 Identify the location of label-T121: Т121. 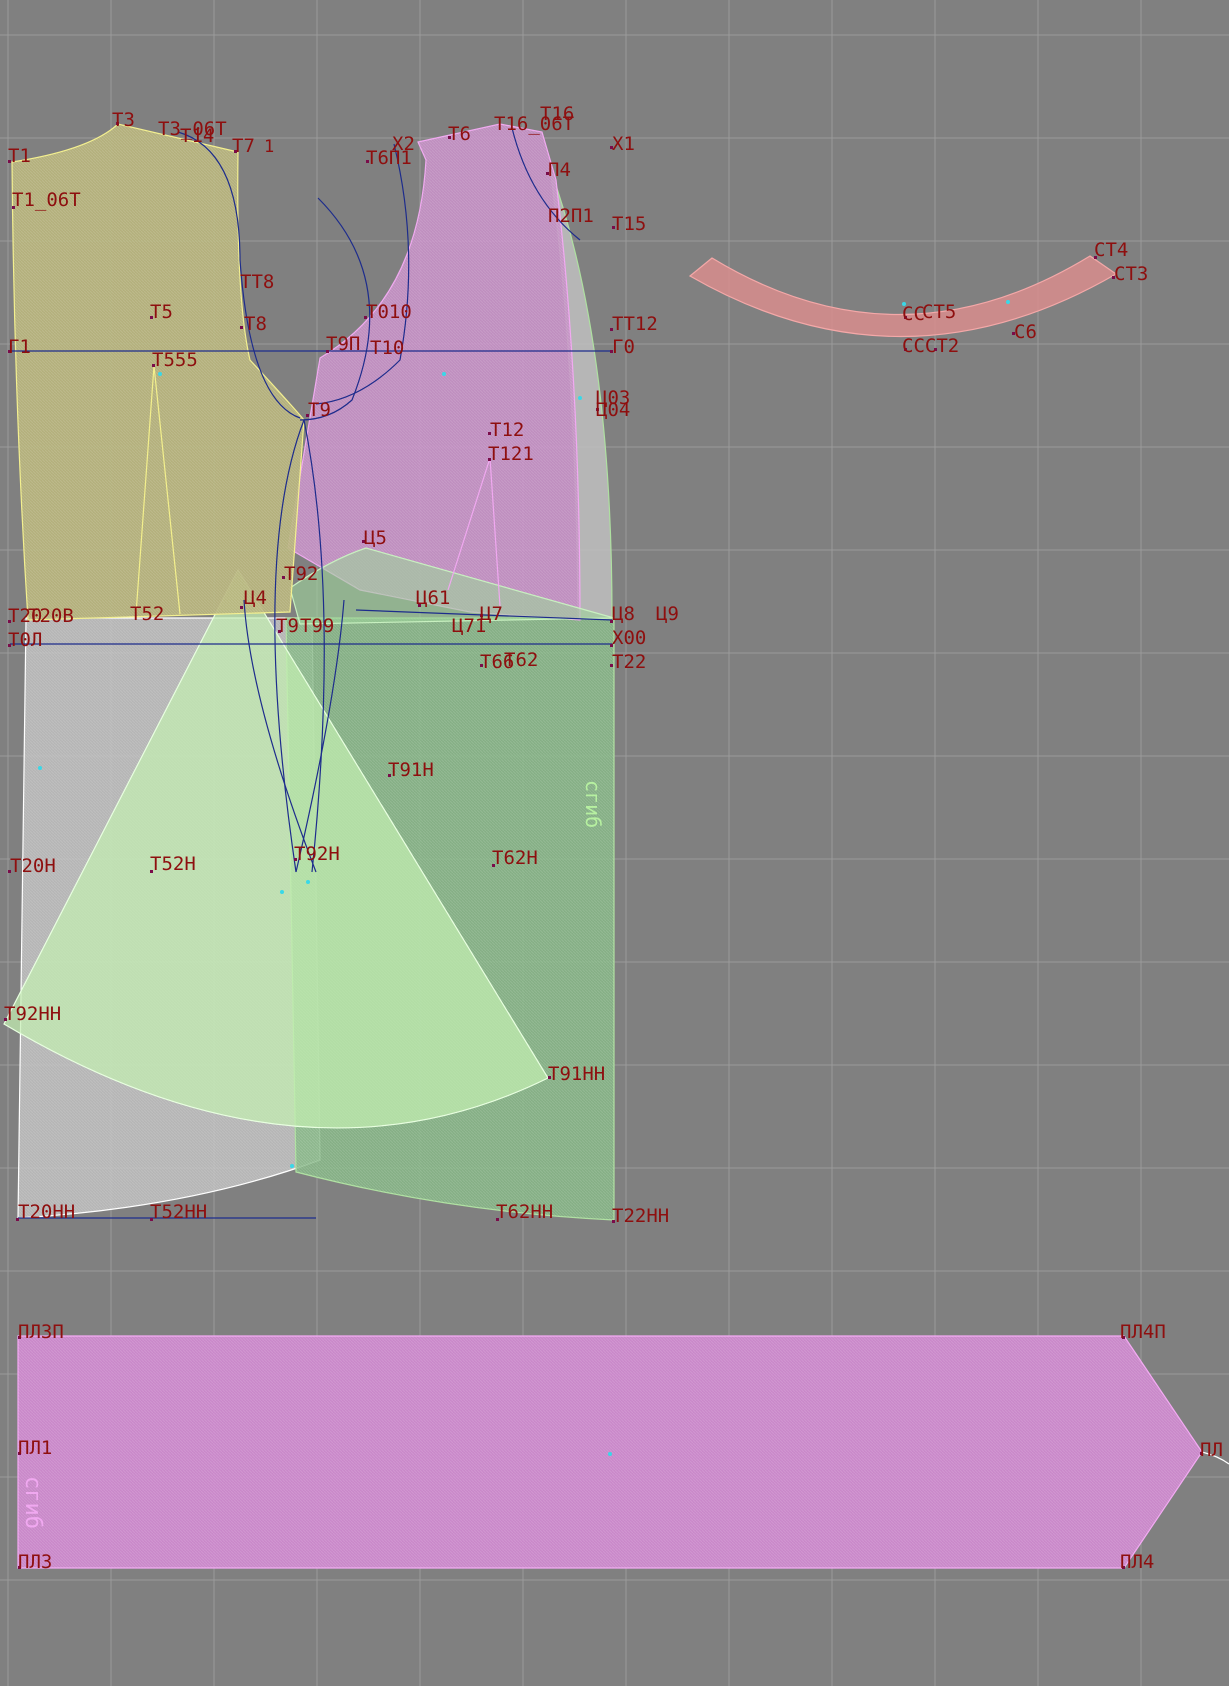
(511, 454).